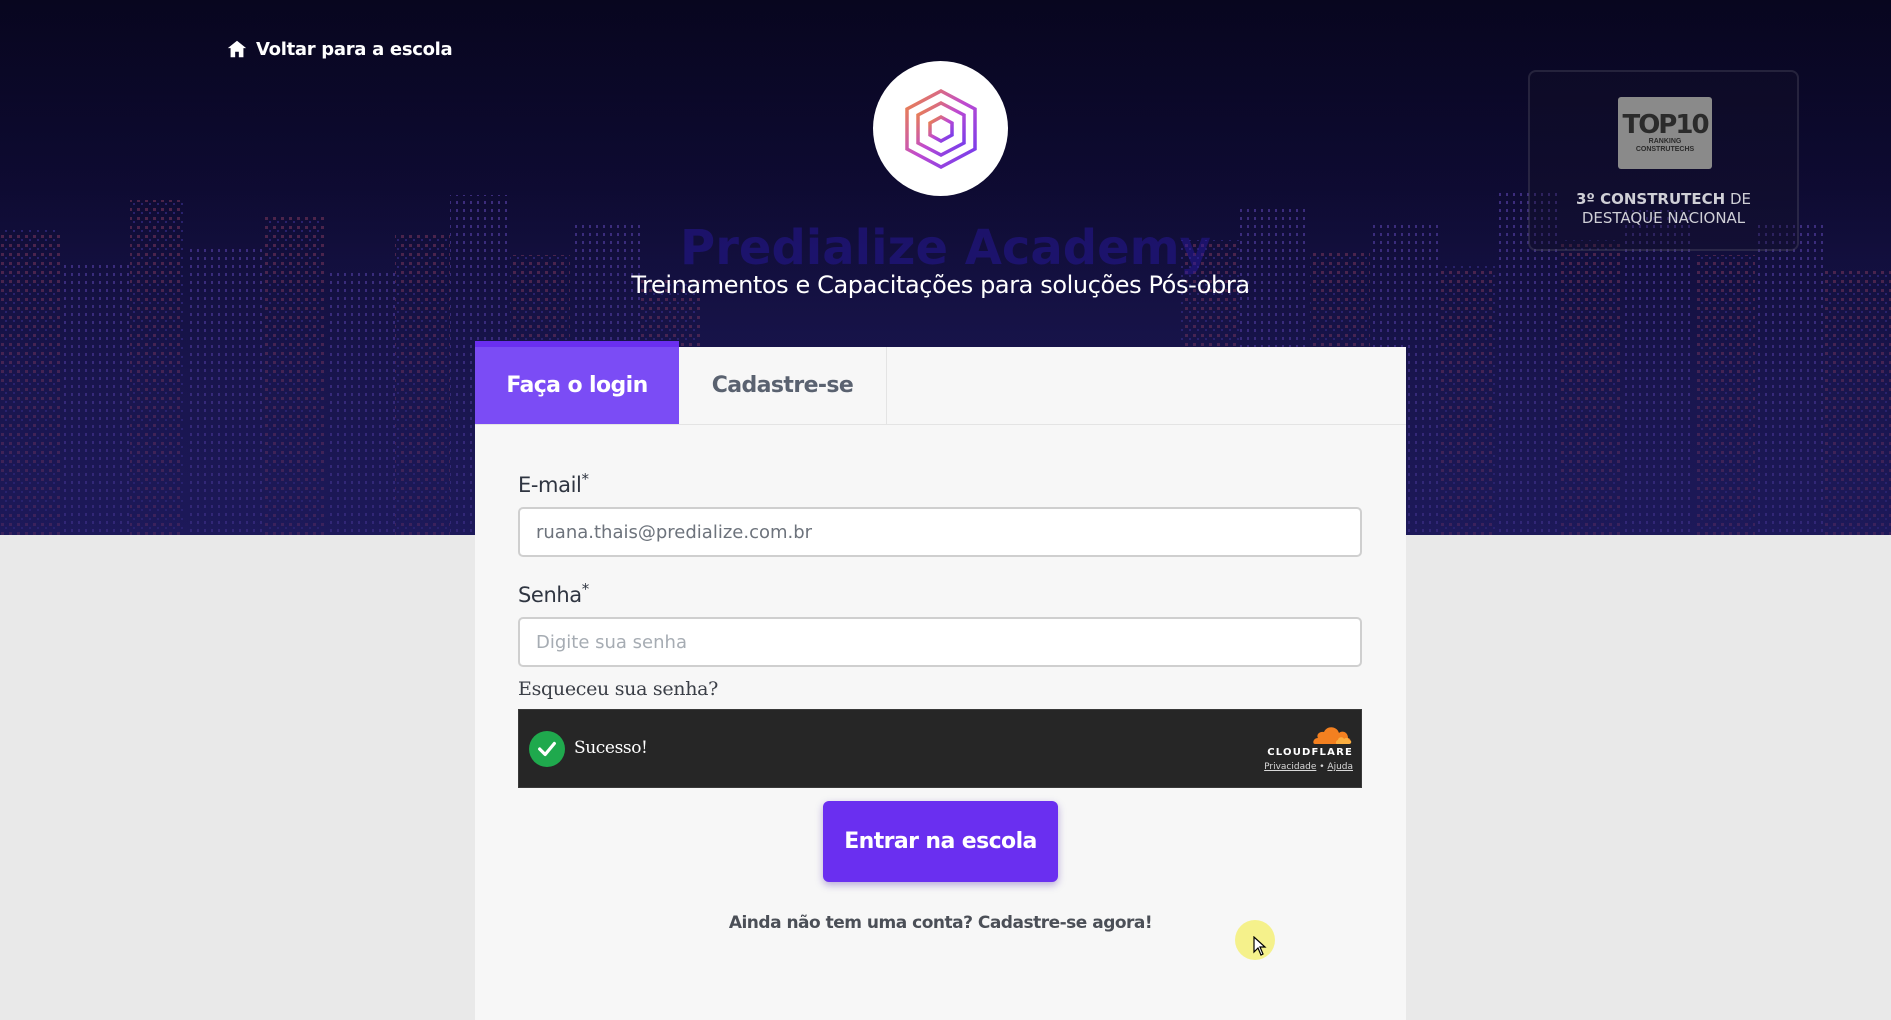 This screenshot has width=1891, height=1020. I want to click on email-label: E-mail*, so click(553, 484).